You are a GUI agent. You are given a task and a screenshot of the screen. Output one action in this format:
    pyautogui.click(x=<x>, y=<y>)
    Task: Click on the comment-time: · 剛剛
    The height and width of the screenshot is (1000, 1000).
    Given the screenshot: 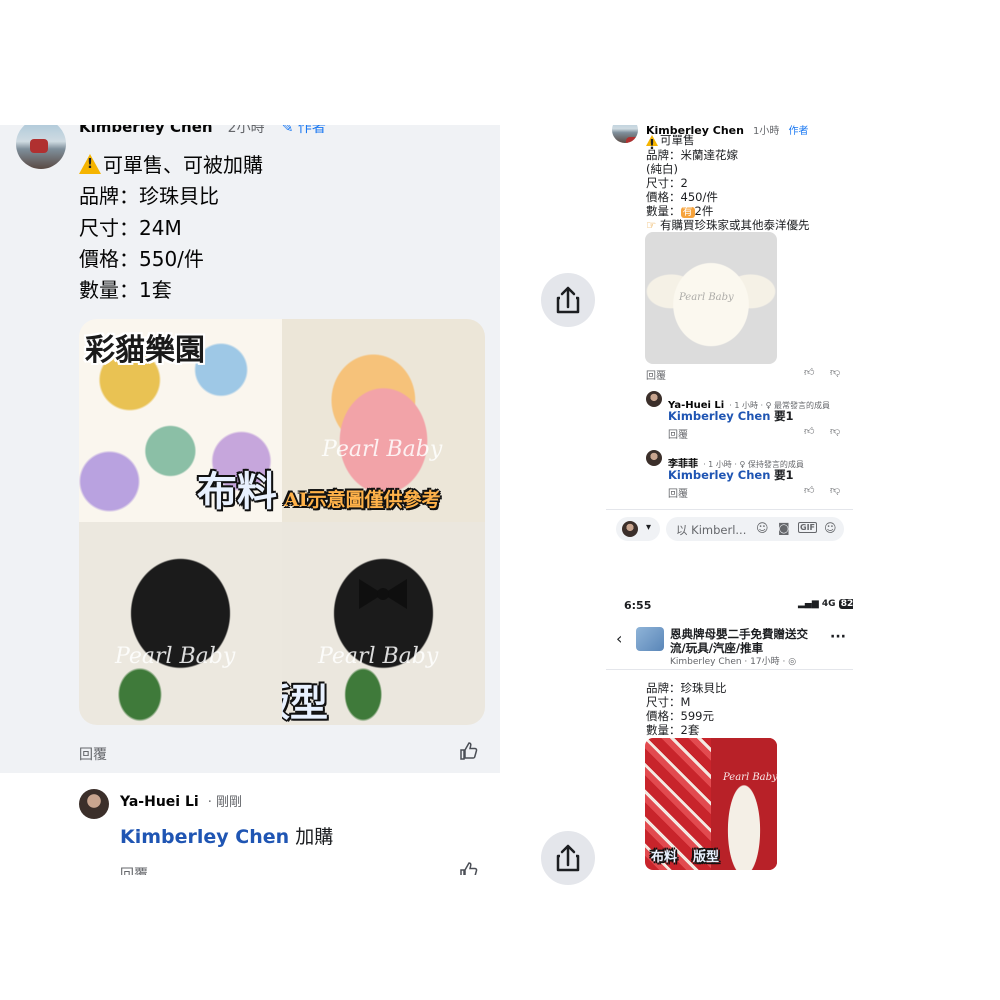 What is the action you would take?
    pyautogui.click(x=225, y=802)
    